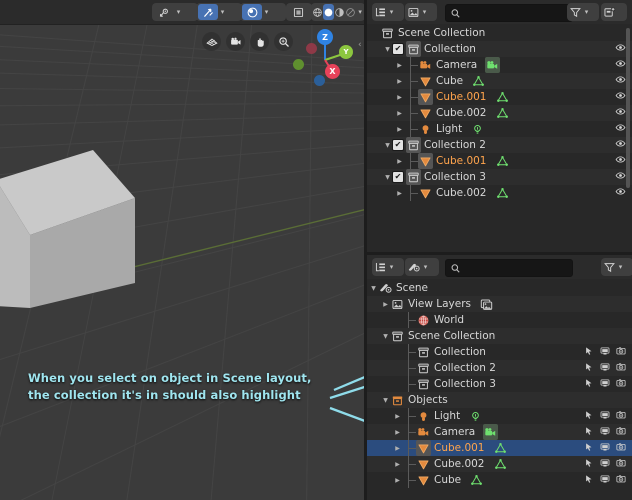 This screenshot has width=632, height=500. Describe the element at coordinates (332, 71) in the screenshot. I see `gizmo-axis-x: X` at that location.